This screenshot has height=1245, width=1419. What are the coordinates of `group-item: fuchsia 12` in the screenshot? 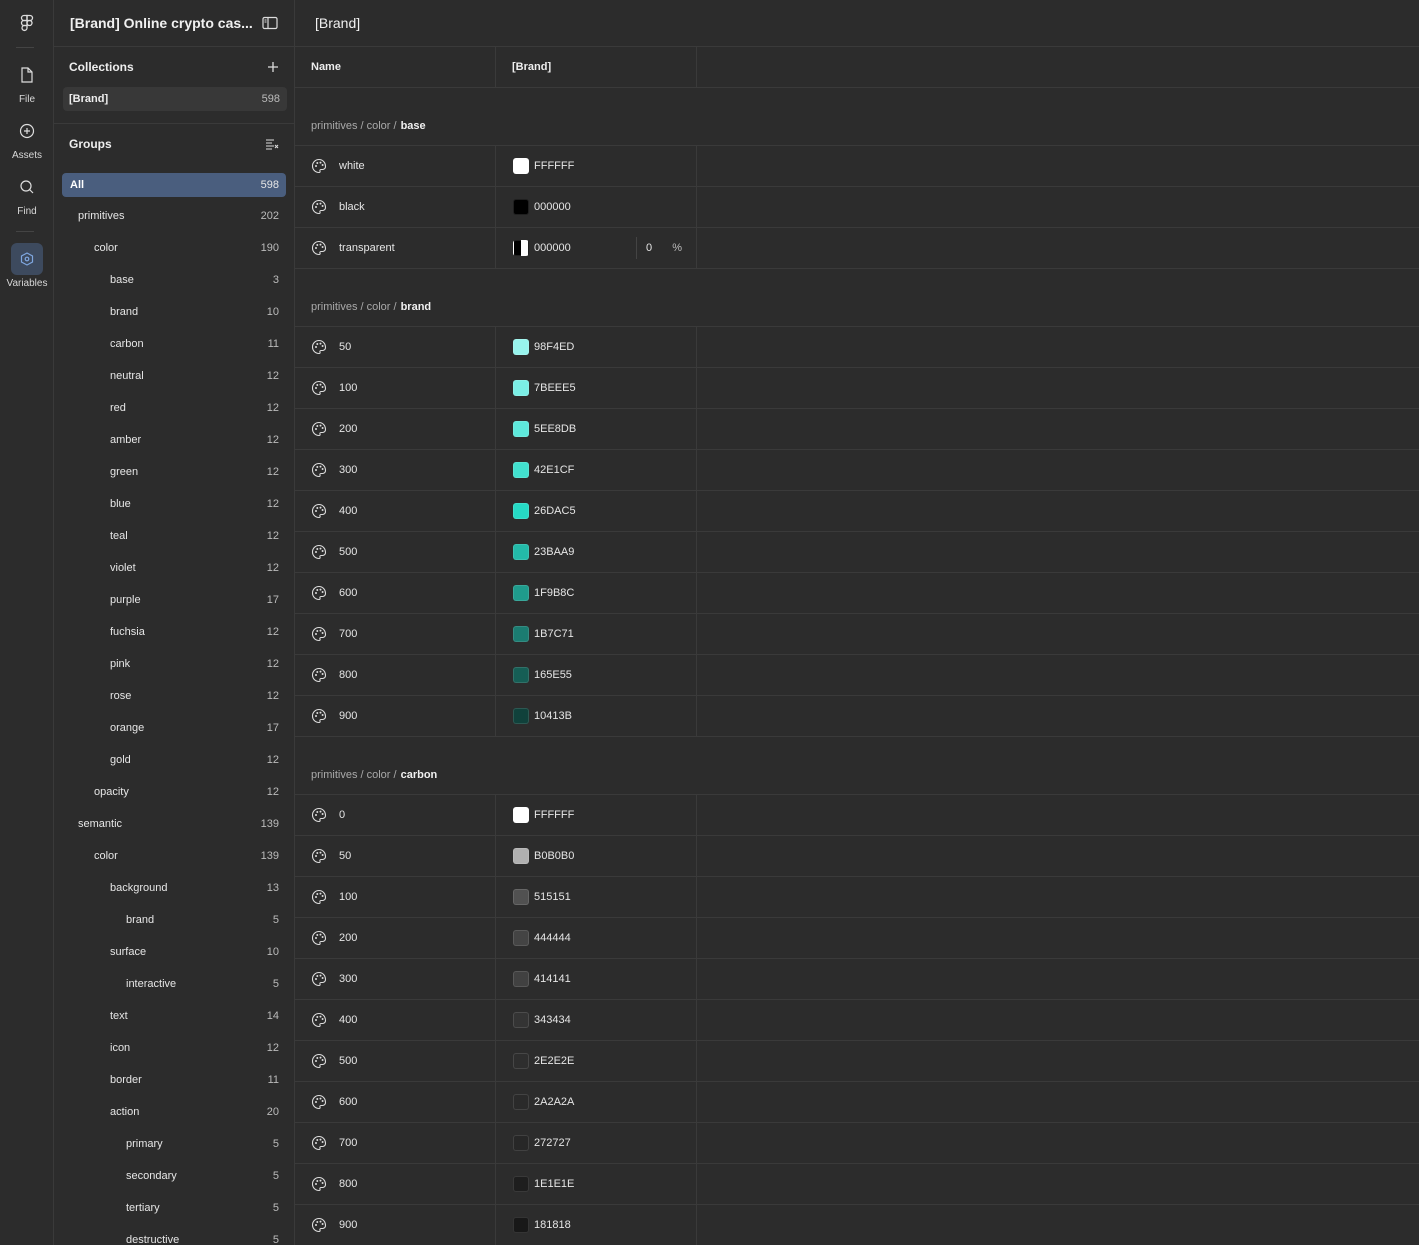 It's located at (174, 632).